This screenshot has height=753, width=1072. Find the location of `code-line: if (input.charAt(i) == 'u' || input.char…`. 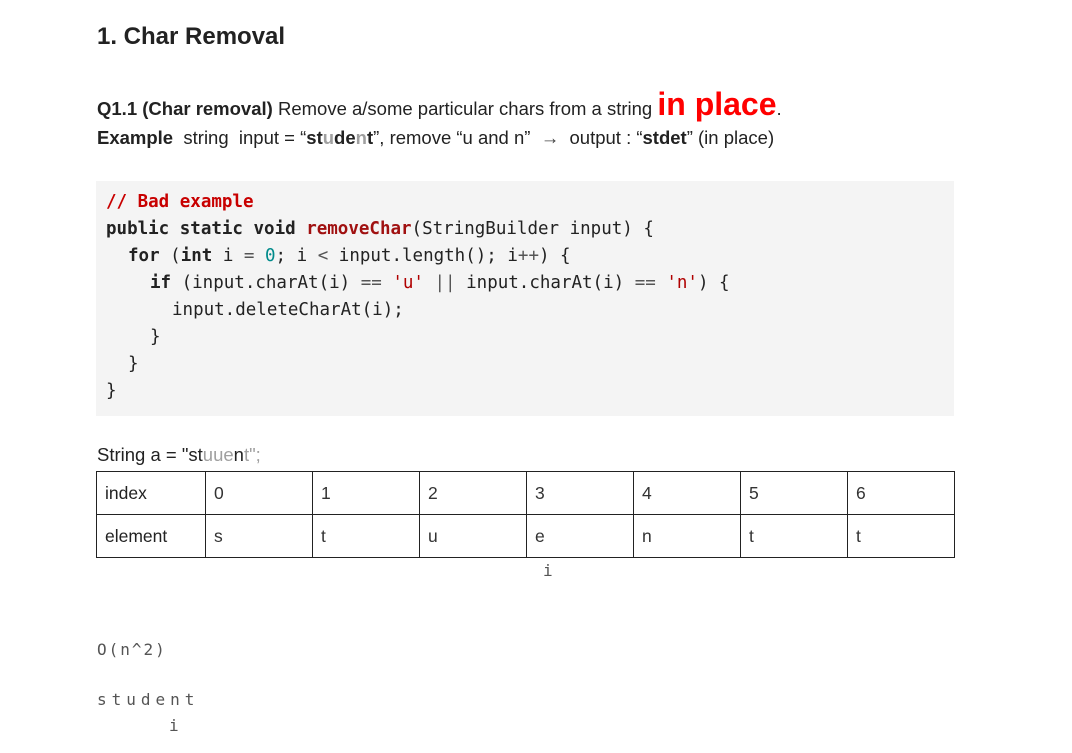

code-line: if (input.charAt(i) == 'u' || input.char… is located at coordinates (440, 283).